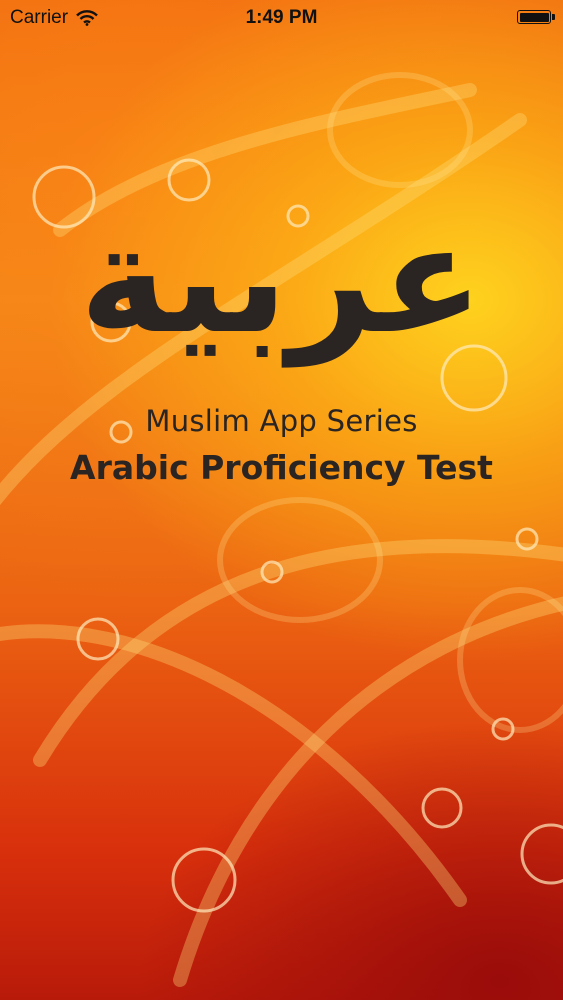 This screenshot has width=563, height=1000. Describe the element at coordinates (281, 467) in the screenshot. I see `app-title: Arabic Proficiency Test` at that location.